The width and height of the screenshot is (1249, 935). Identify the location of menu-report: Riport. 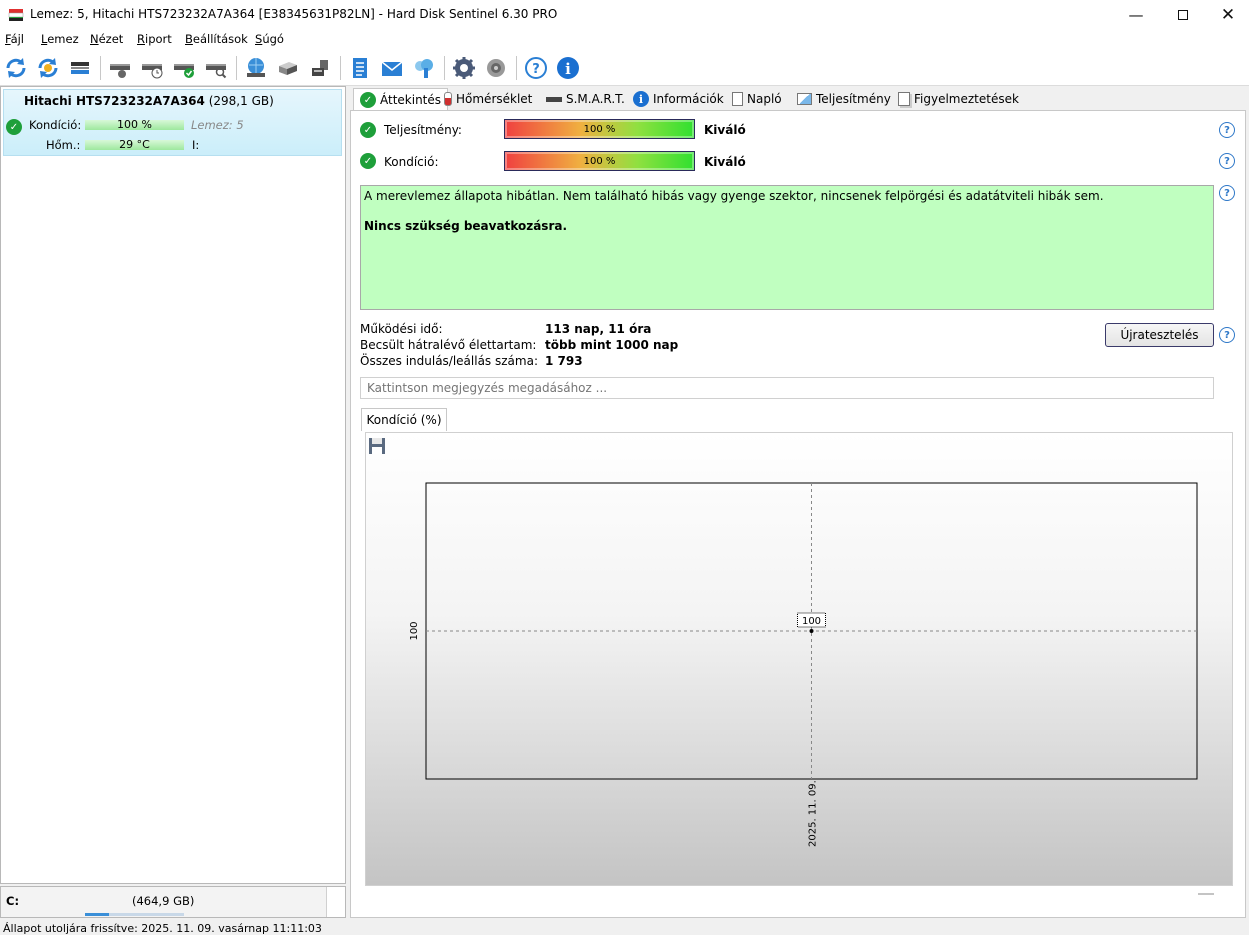
(154, 39).